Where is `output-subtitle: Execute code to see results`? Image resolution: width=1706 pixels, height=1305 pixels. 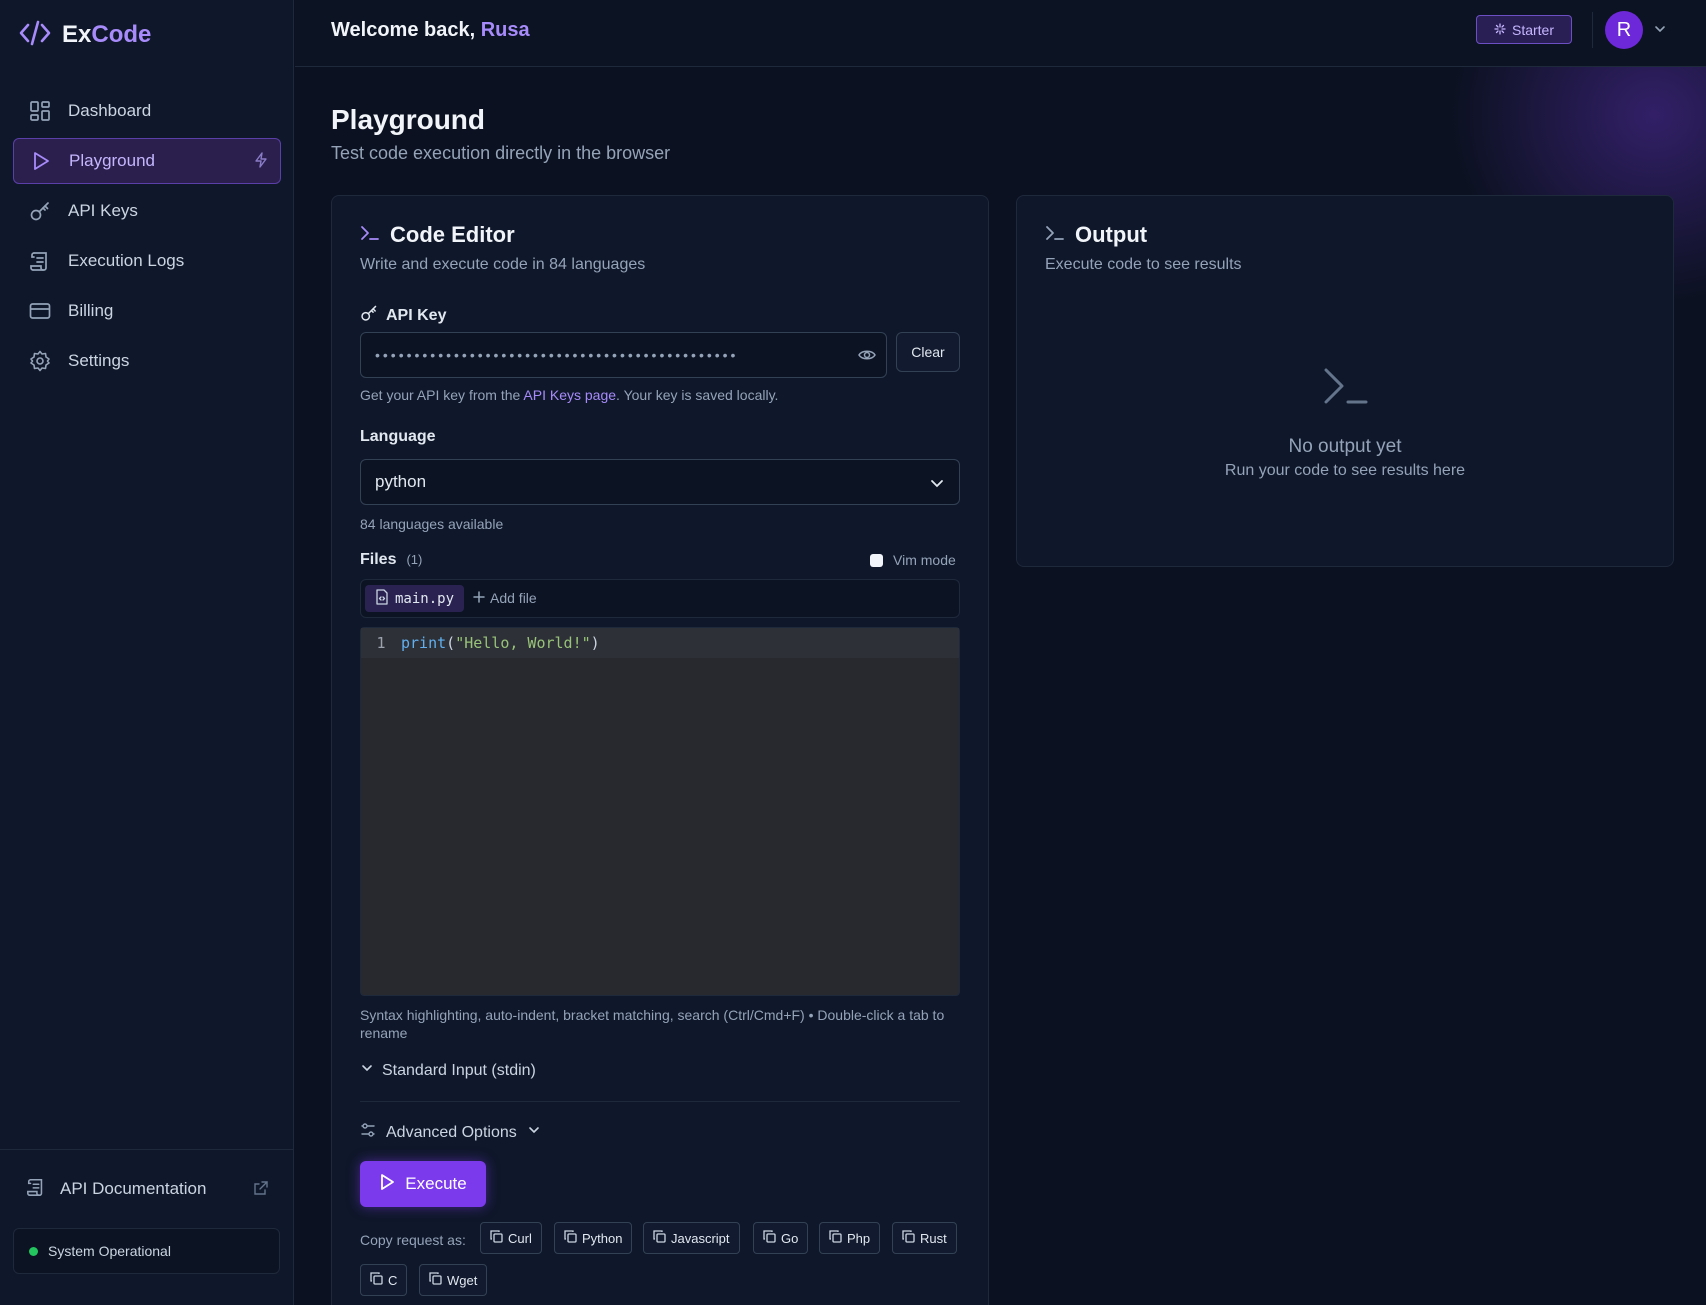
output-subtitle: Execute code to see results is located at coordinates (1143, 264).